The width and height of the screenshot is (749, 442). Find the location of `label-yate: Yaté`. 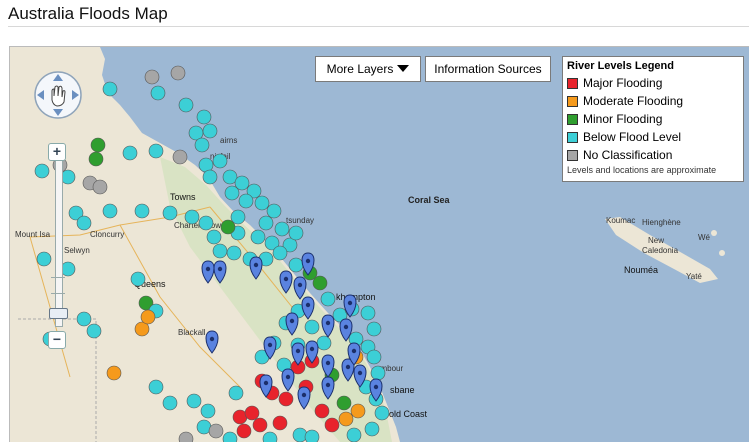

label-yate: Yaté is located at coordinates (694, 276).